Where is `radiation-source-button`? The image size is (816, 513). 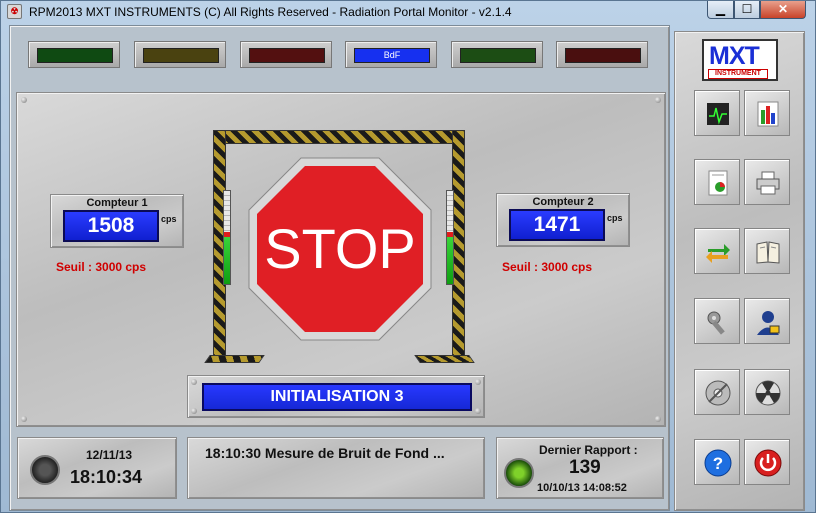
radiation-source-button is located at coordinates (767, 392).